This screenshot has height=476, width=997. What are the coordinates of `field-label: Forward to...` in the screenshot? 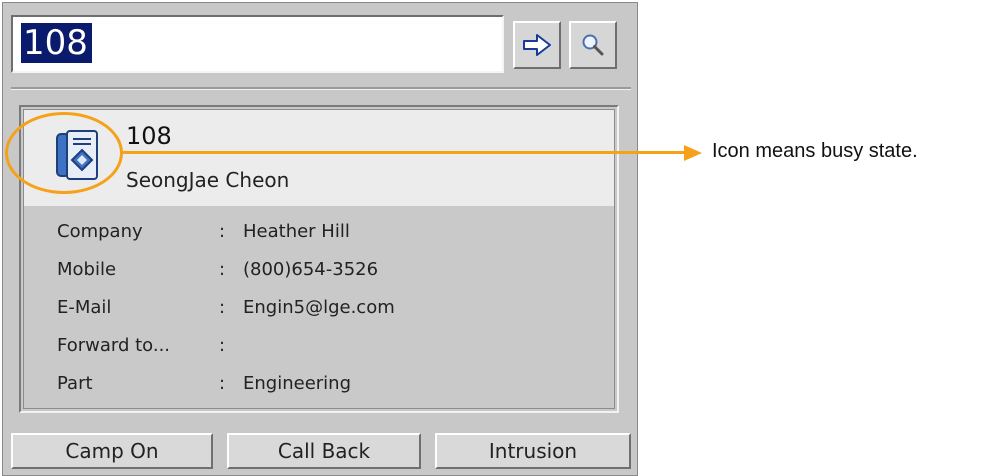 It's located at (114, 345).